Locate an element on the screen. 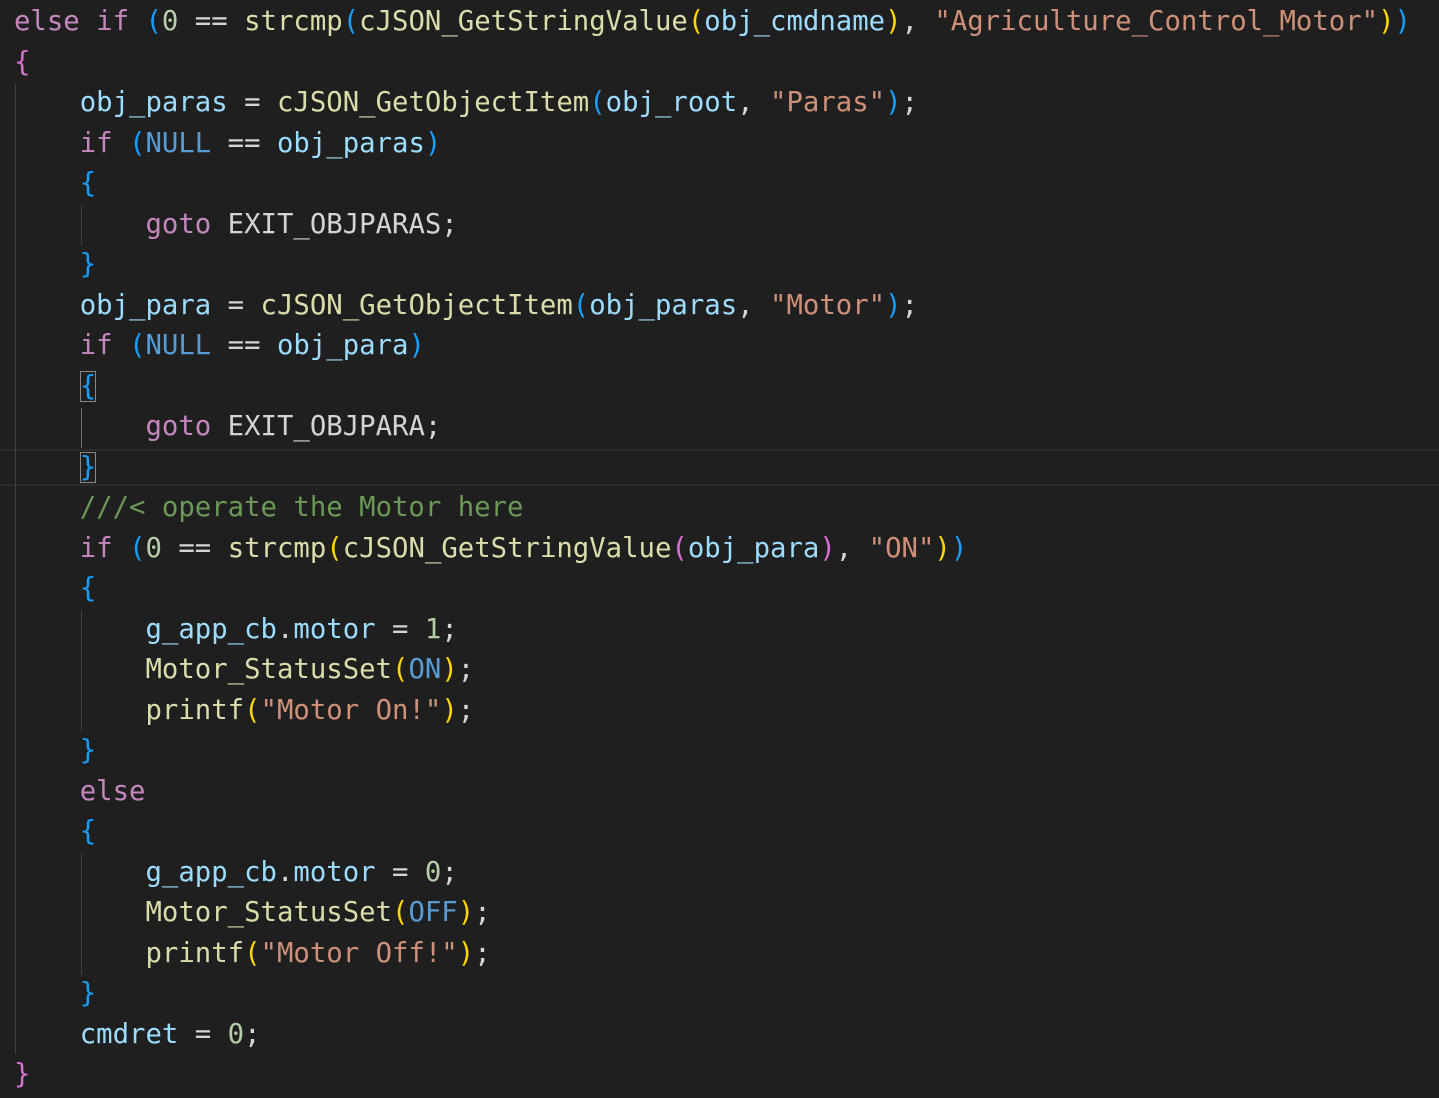 This screenshot has height=1098, width=1439. code-token: else is located at coordinates (112, 791).